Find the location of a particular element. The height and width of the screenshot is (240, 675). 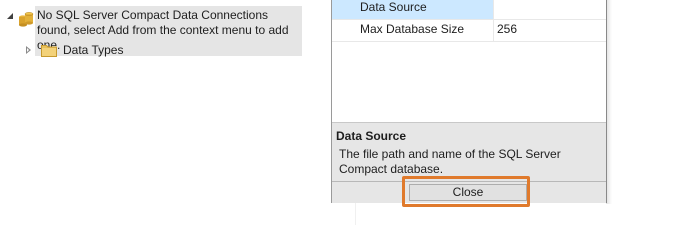

property-row-data-source: Data Source is located at coordinates (469, 9).